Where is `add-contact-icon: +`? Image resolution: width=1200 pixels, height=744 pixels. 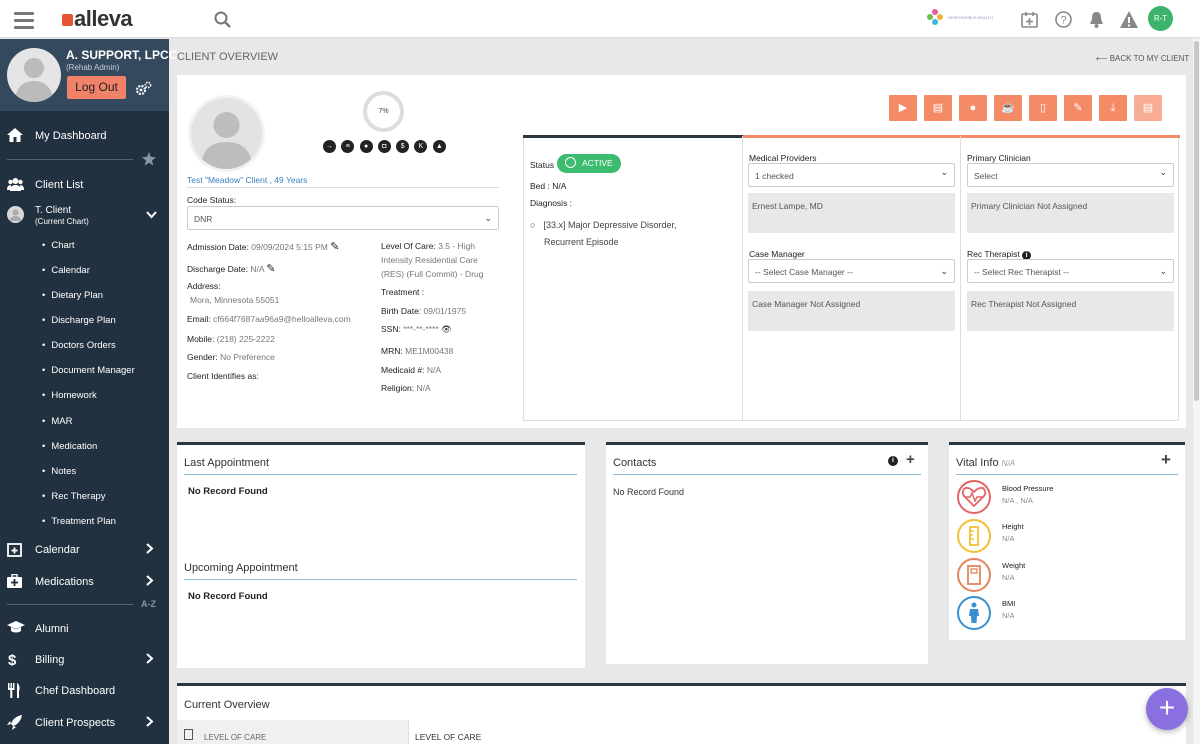
add-contact-icon: + is located at coordinates (910, 459).